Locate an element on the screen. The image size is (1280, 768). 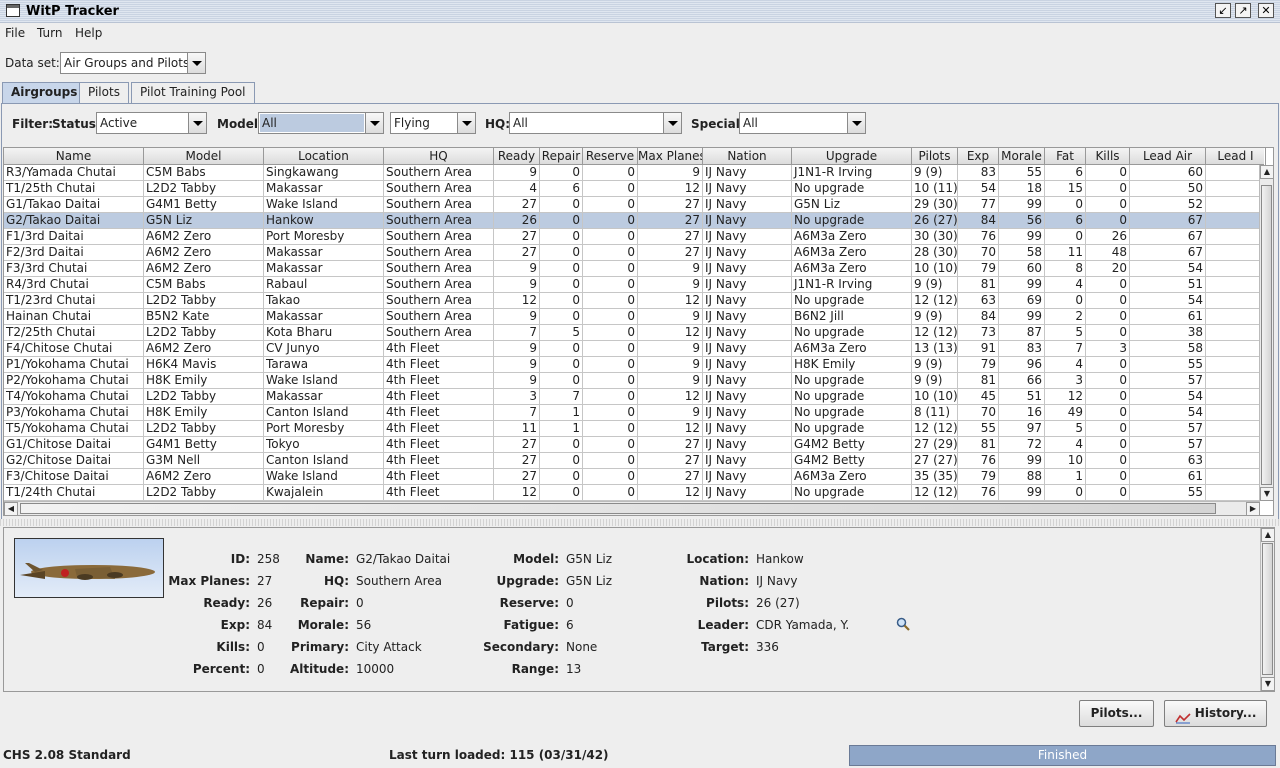
table-cell: A6M2 Zero is located at coordinates (204, 349).